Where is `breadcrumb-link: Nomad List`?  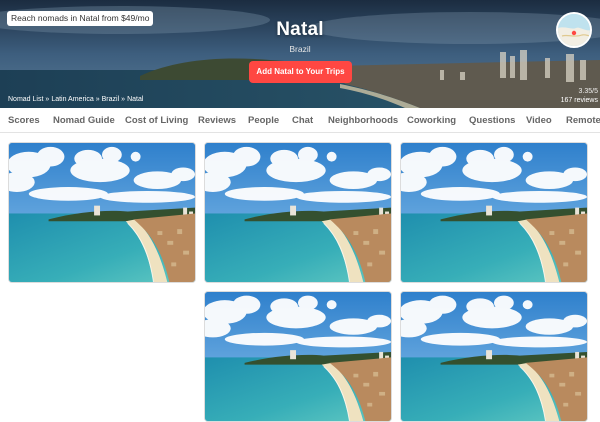
breadcrumb-link: Nomad List is located at coordinates (25, 99).